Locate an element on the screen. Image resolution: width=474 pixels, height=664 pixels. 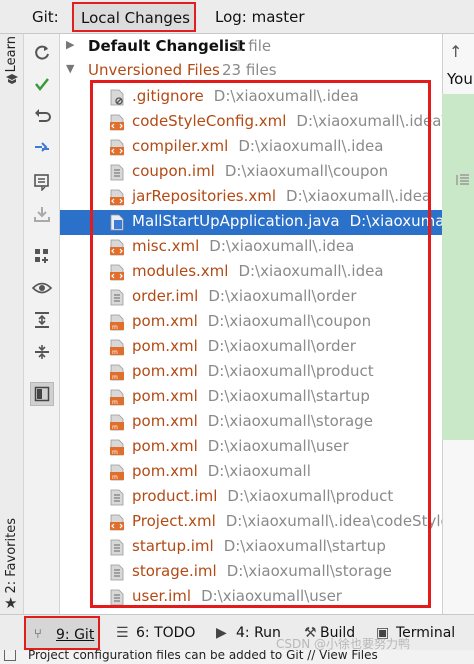
file-row: misc.xml D:\xiaoxumall\.idea is located at coordinates (251, 247).